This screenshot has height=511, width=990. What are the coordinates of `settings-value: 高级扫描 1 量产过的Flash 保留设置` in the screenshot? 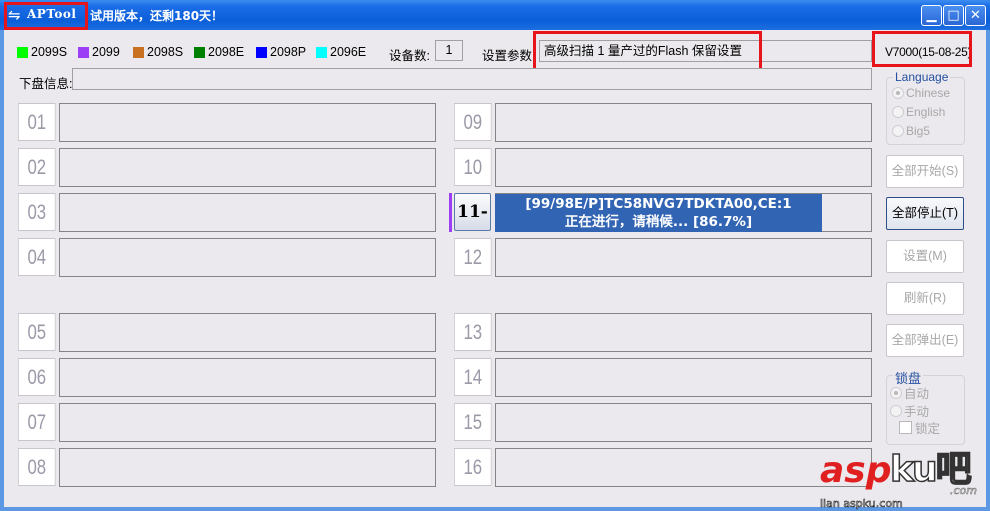 It's located at (705, 51).